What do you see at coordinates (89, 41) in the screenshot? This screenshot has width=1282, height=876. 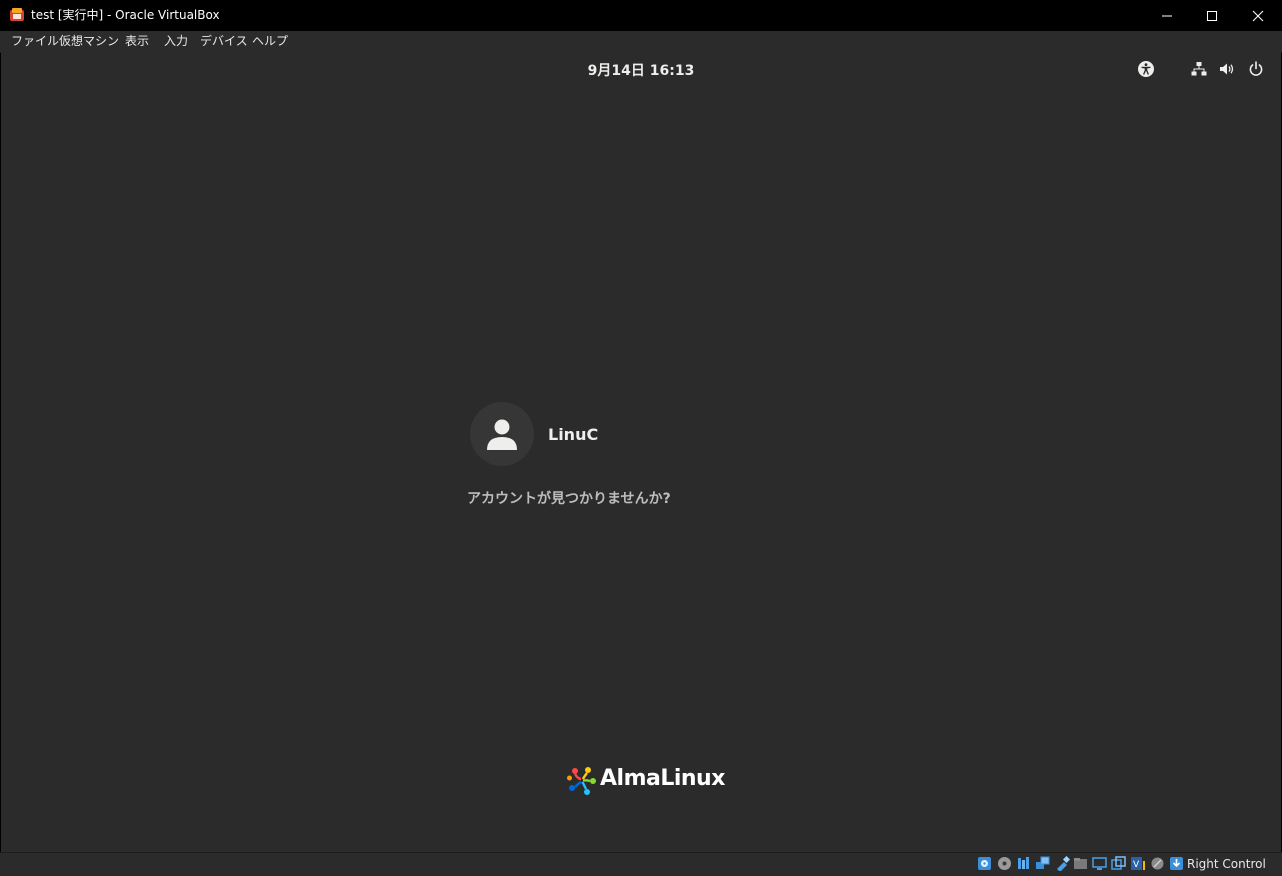 I see `menu-machine: 仮想マシン` at bounding box center [89, 41].